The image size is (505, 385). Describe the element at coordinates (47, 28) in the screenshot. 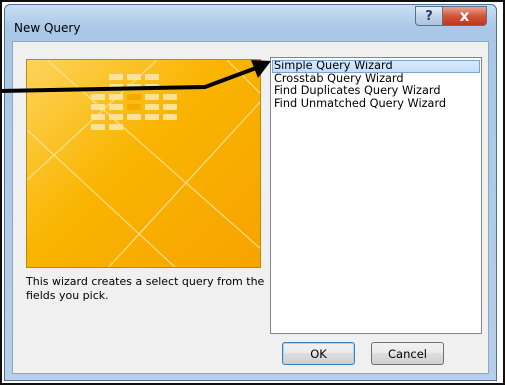

I see `dialog-title: New Query` at that location.